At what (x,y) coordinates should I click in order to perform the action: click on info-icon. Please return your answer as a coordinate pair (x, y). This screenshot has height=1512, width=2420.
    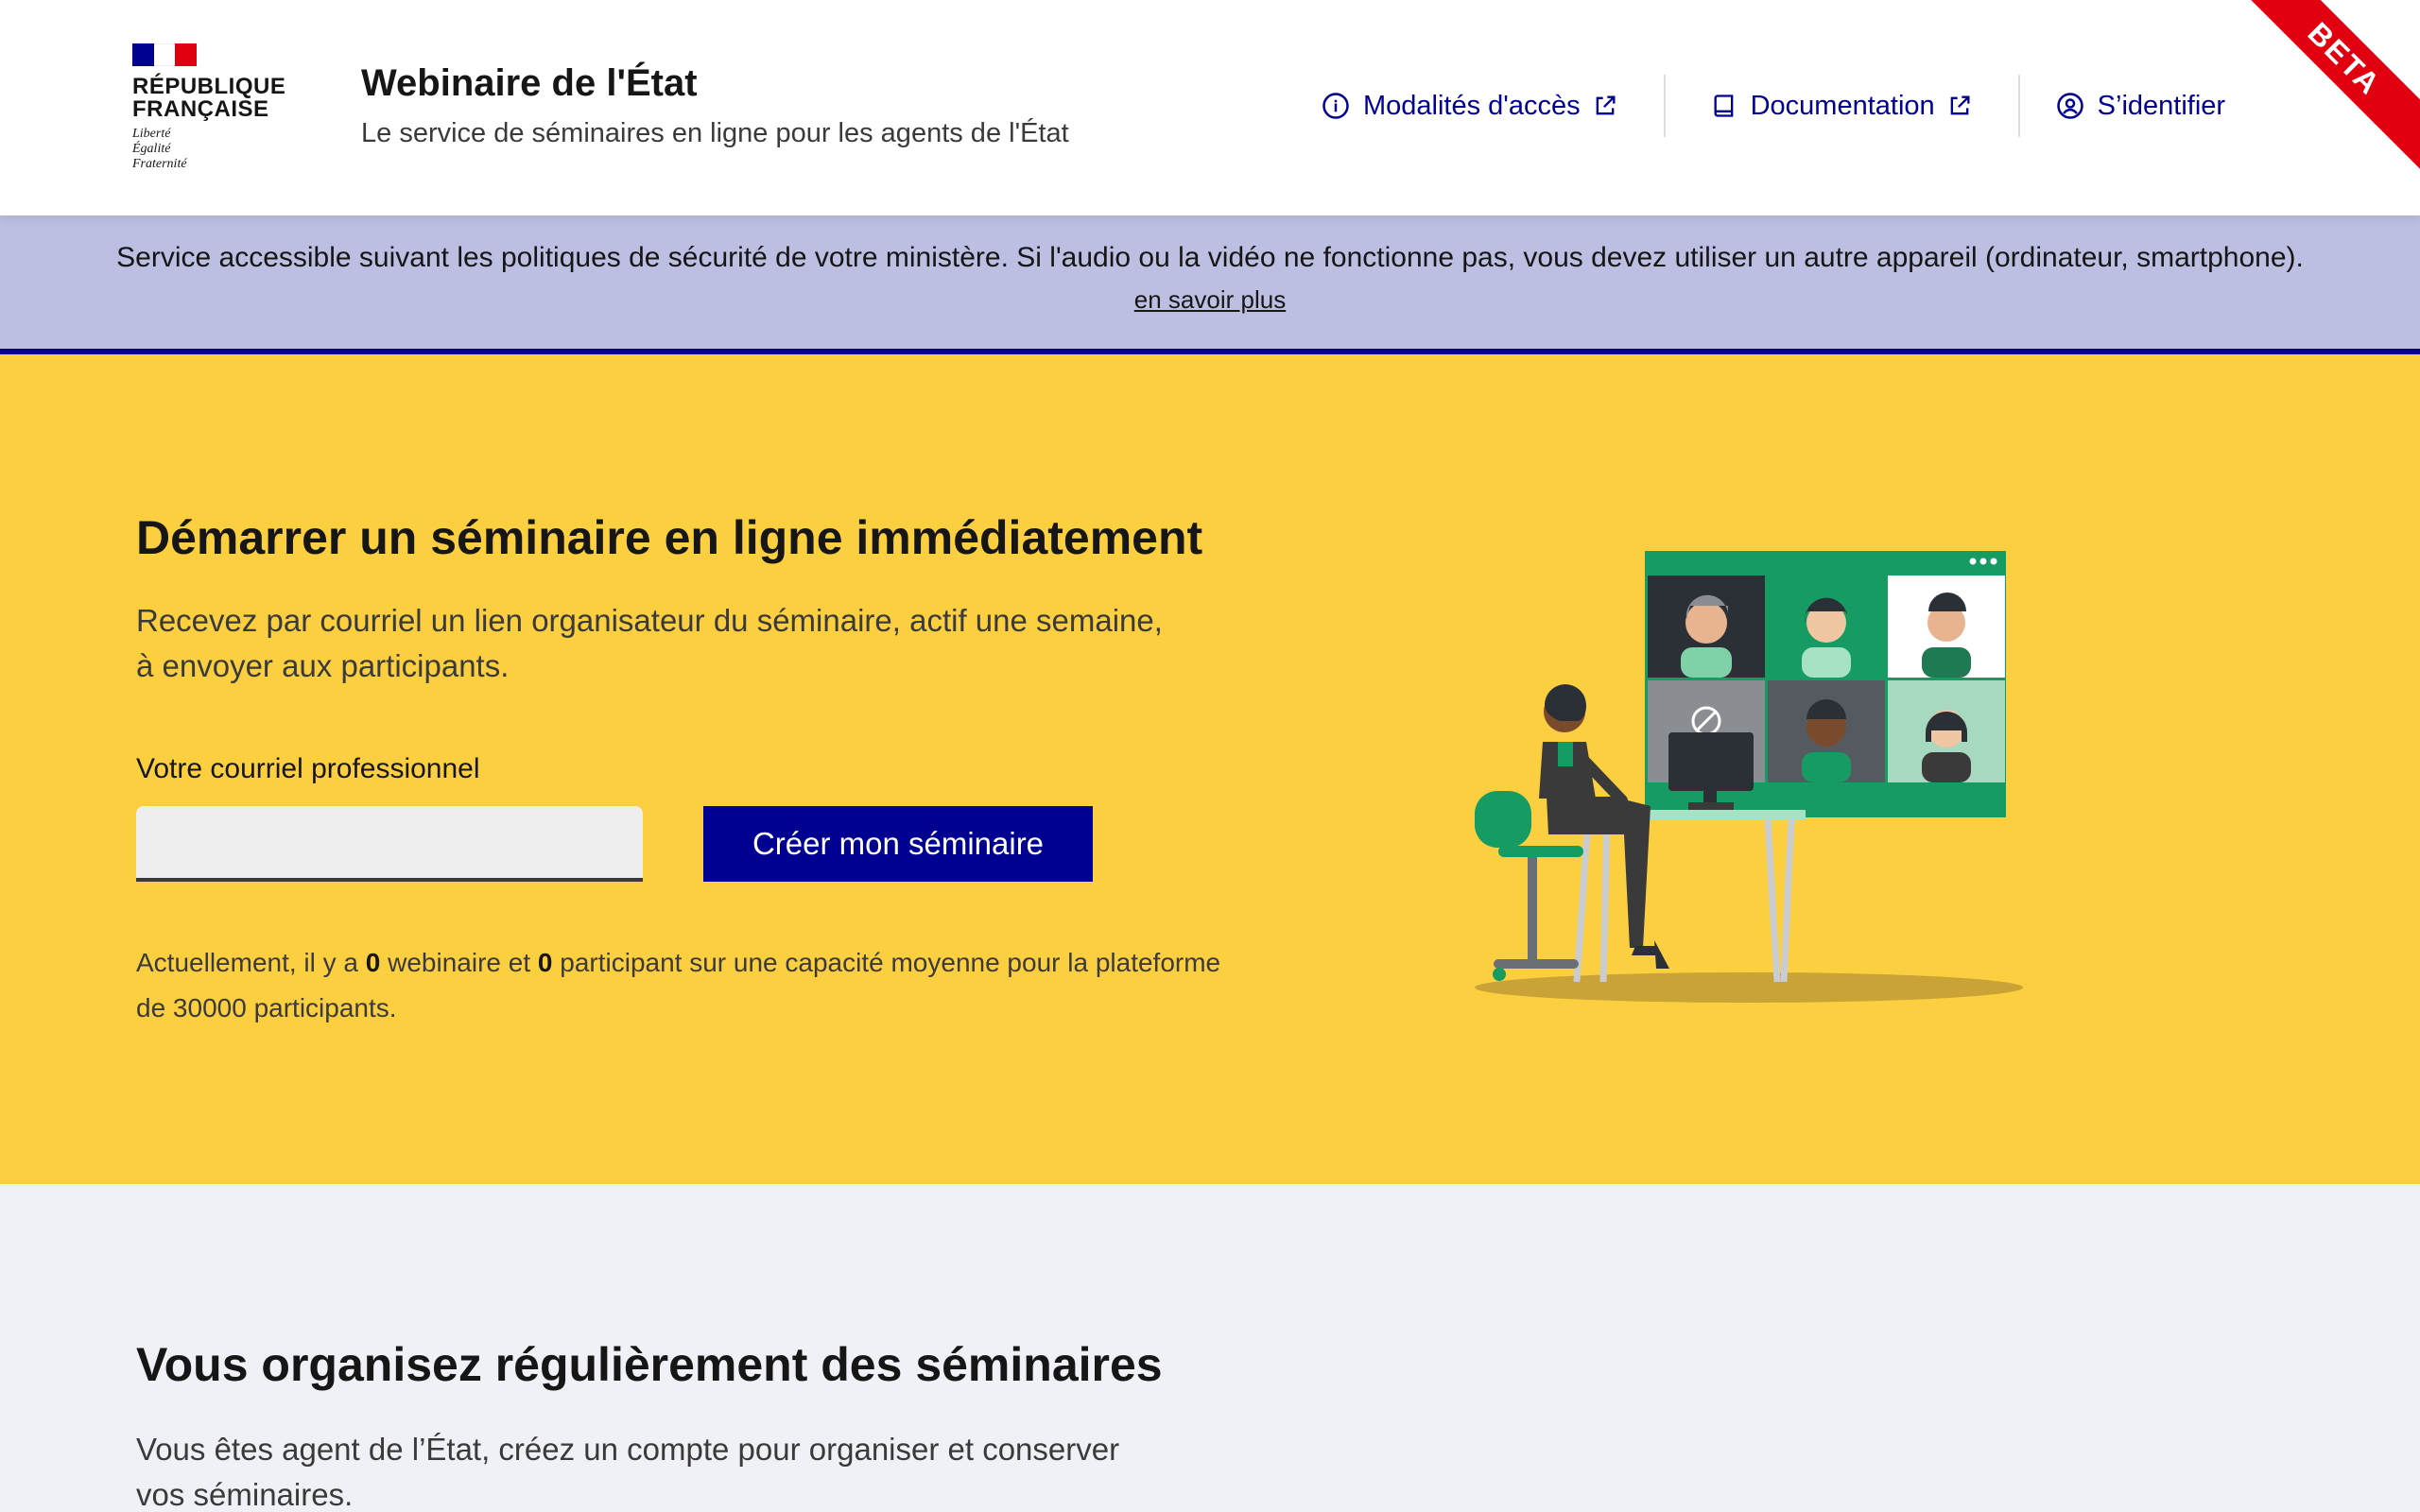
    Looking at the image, I should click on (1336, 106).